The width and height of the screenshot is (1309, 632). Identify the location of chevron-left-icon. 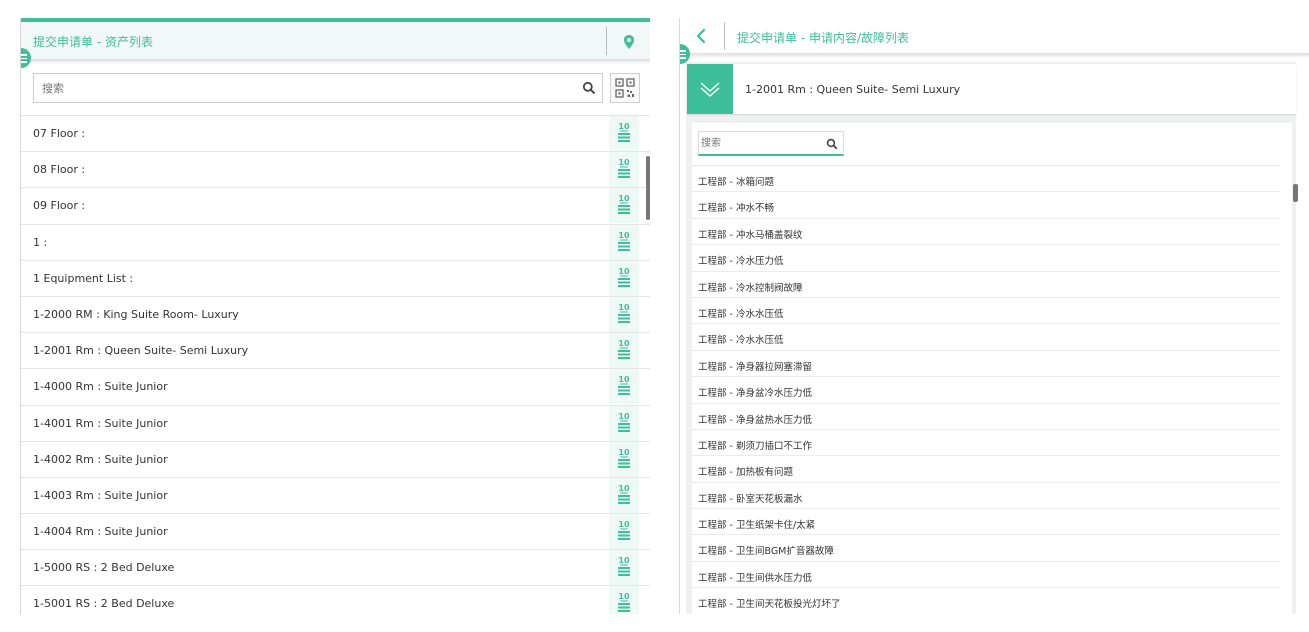
(701, 36).